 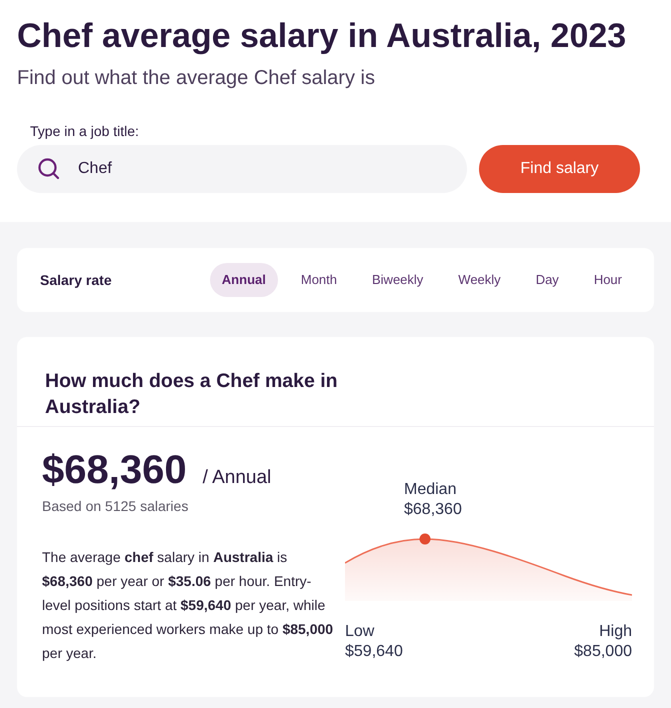 I want to click on median-marker-icon, so click(x=425, y=539).